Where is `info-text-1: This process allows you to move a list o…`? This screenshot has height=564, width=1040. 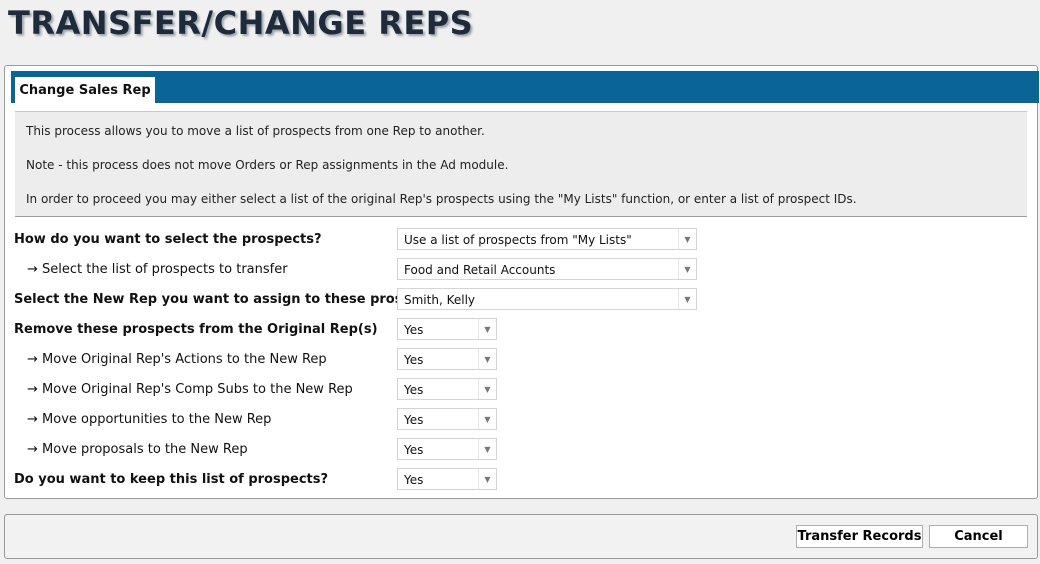
info-text-1: This process allows you to move a list o… is located at coordinates (255, 131).